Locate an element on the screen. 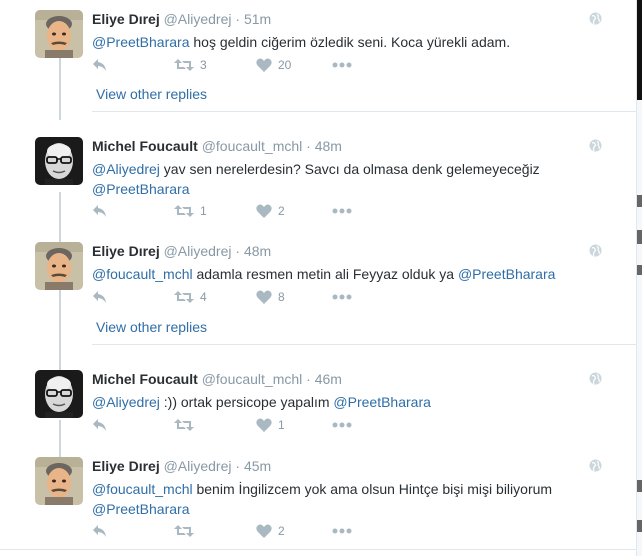 The image size is (642, 556). retweet-button: 4 is located at coordinates (190, 297).